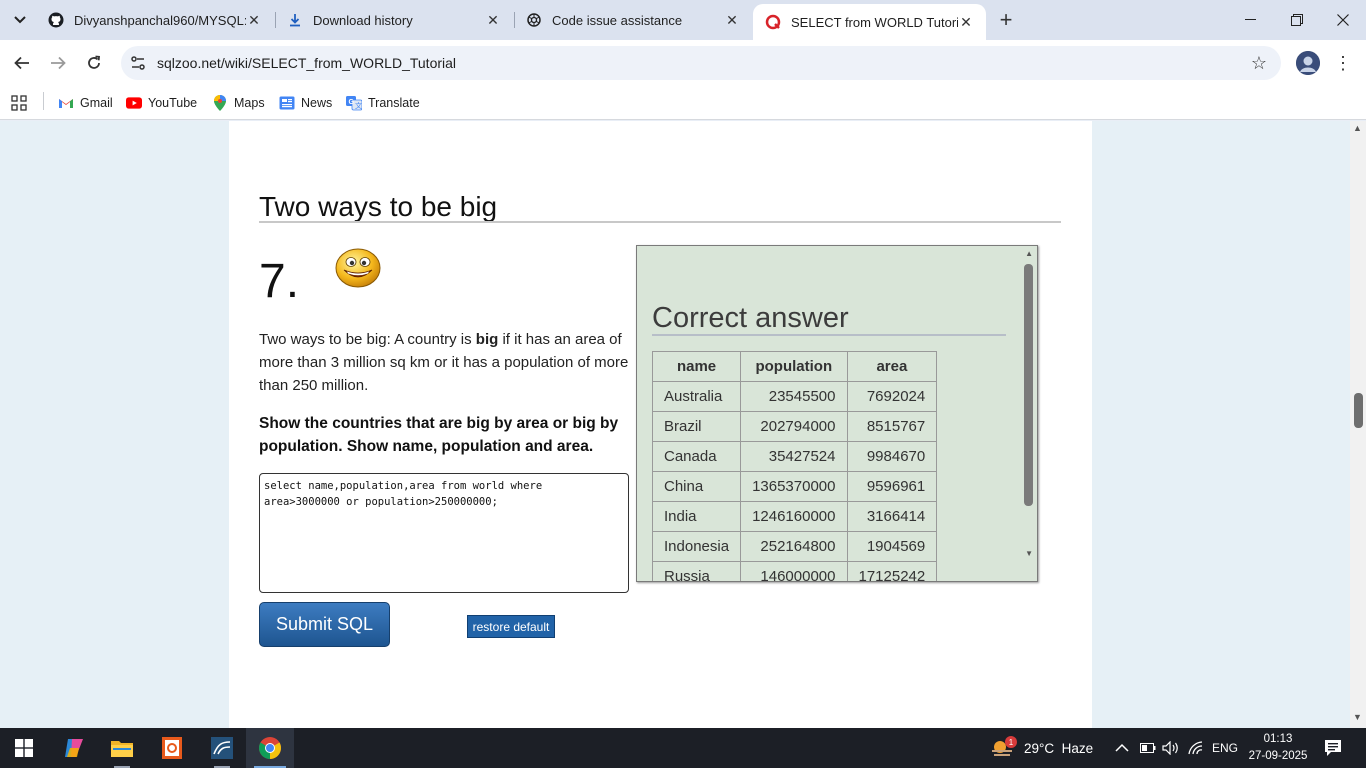 Image resolution: width=1366 pixels, height=768 pixels. I want to click on system-clock: 01:13 27-09-2025, so click(1278, 748).